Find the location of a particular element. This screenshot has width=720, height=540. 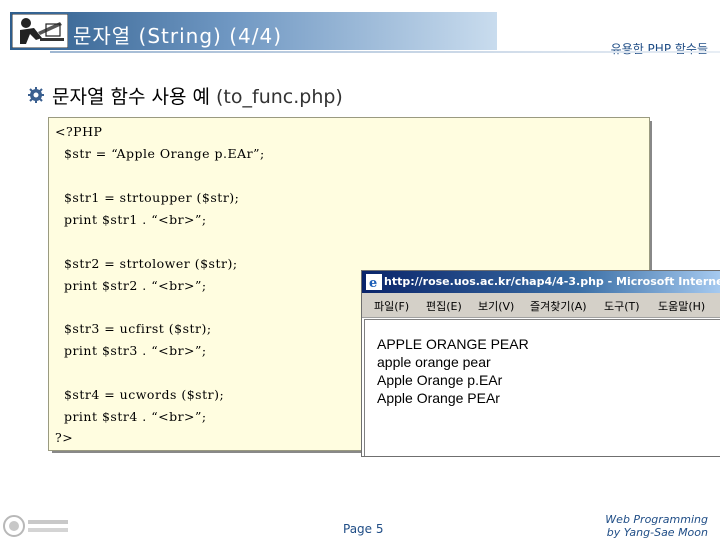

page-number: Page 5 is located at coordinates (363, 529).